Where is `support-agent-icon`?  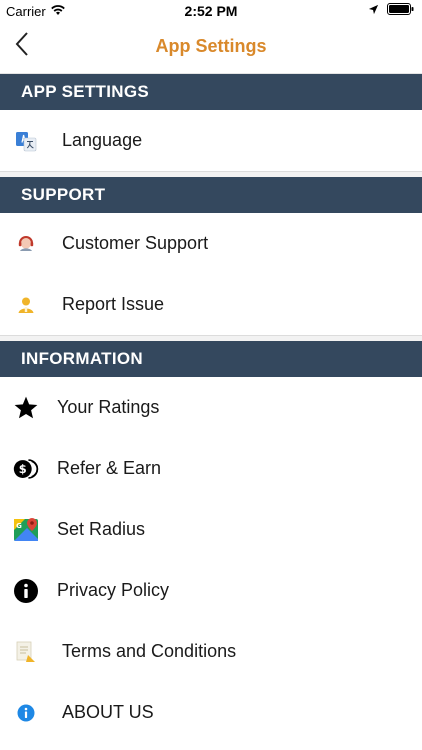 support-agent-icon is located at coordinates (26, 244).